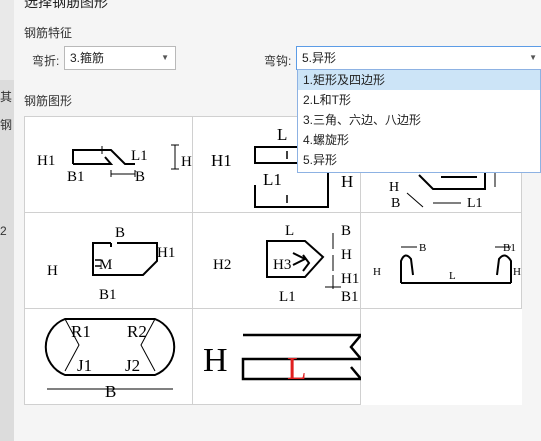  Describe the element at coordinates (87, 58) in the screenshot. I see `bend-combobox-value: 3.箍筋` at that location.